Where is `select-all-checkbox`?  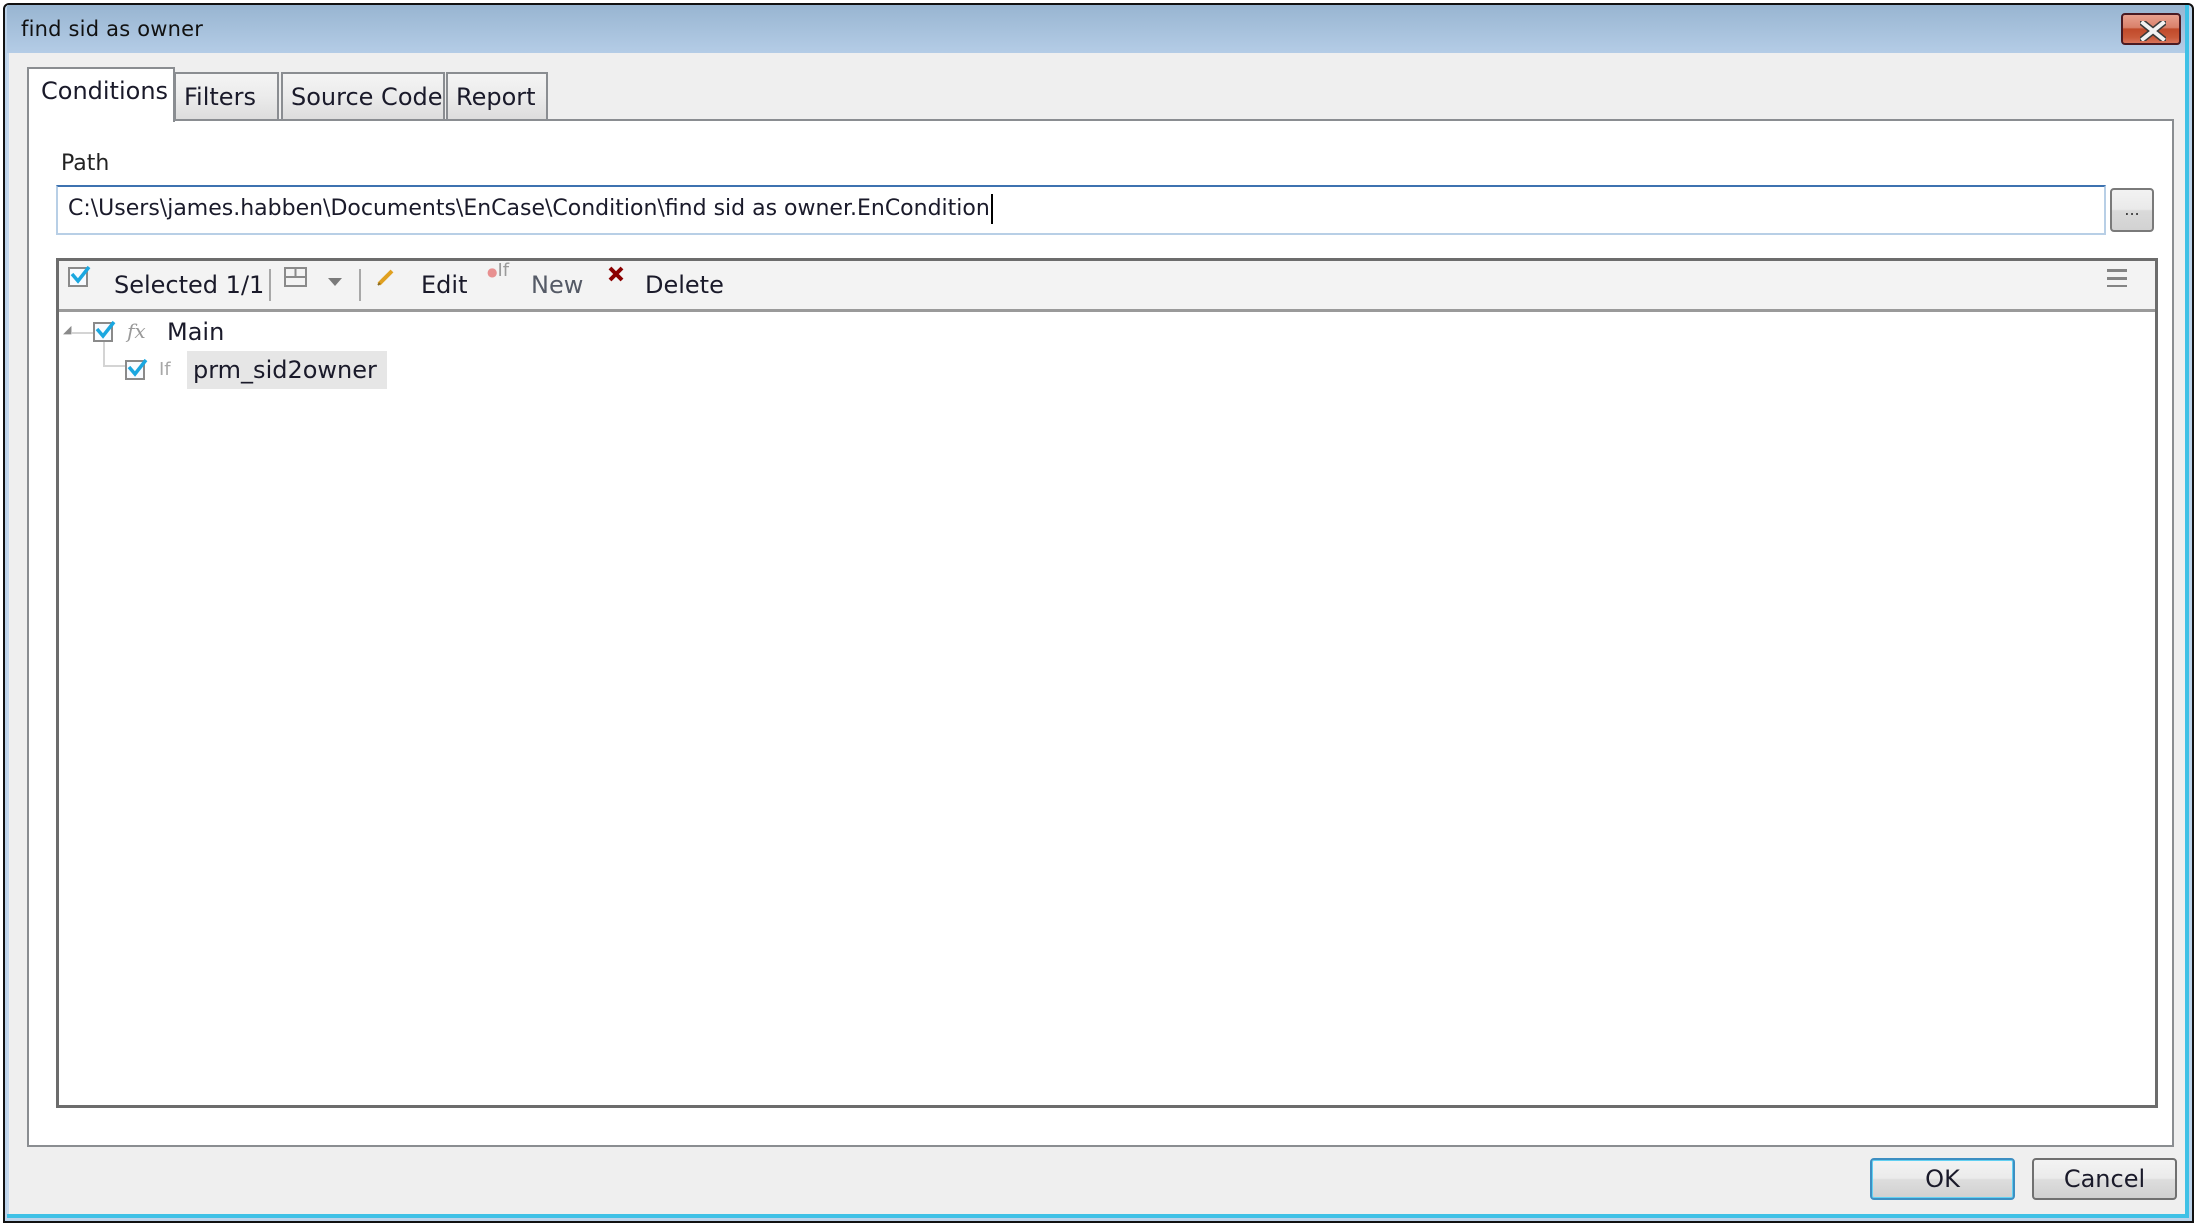 select-all-checkbox is located at coordinates (79, 276).